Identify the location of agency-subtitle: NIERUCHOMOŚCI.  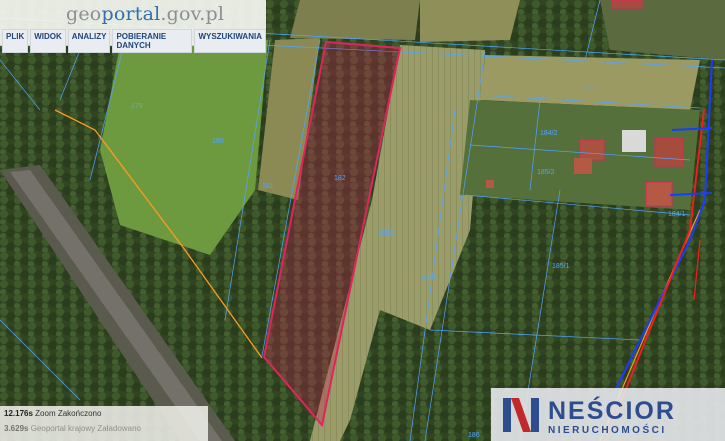
(607, 430).